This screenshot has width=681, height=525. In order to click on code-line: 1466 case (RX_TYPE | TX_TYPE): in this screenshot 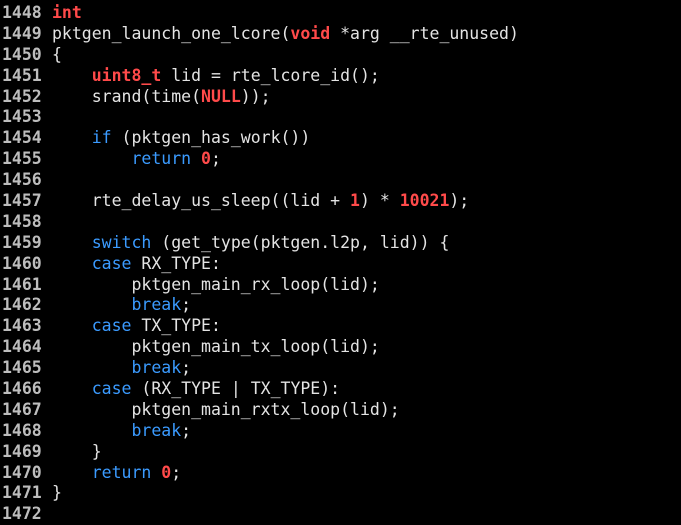, I will do `click(340, 389)`.